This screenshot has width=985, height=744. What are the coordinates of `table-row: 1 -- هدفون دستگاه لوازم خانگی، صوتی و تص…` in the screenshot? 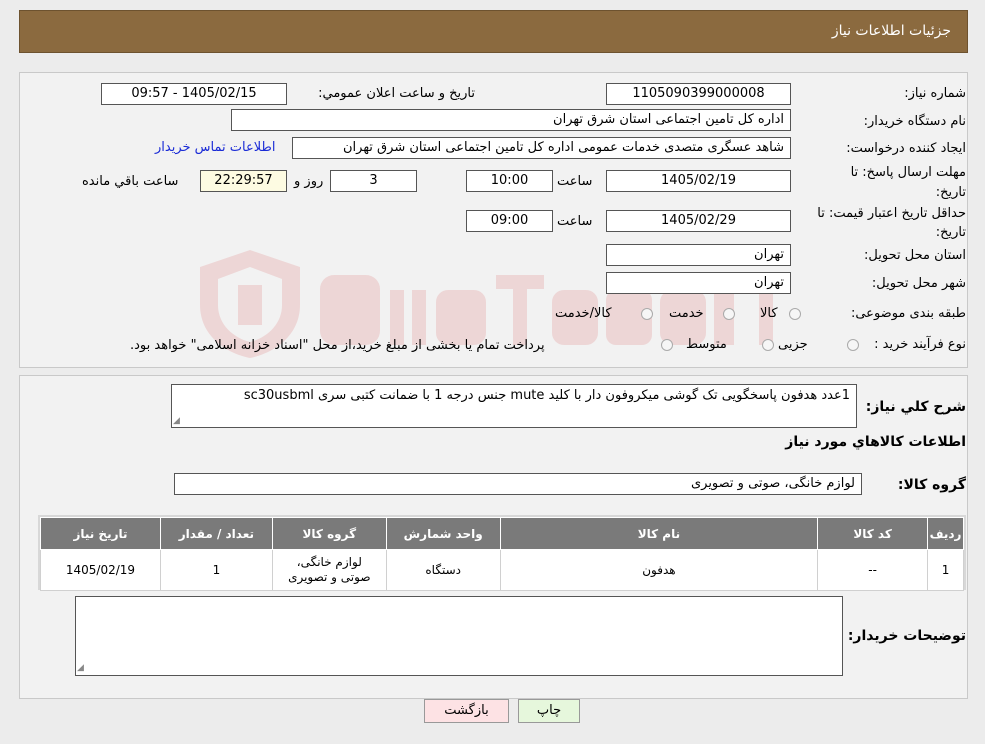 It's located at (502, 570).